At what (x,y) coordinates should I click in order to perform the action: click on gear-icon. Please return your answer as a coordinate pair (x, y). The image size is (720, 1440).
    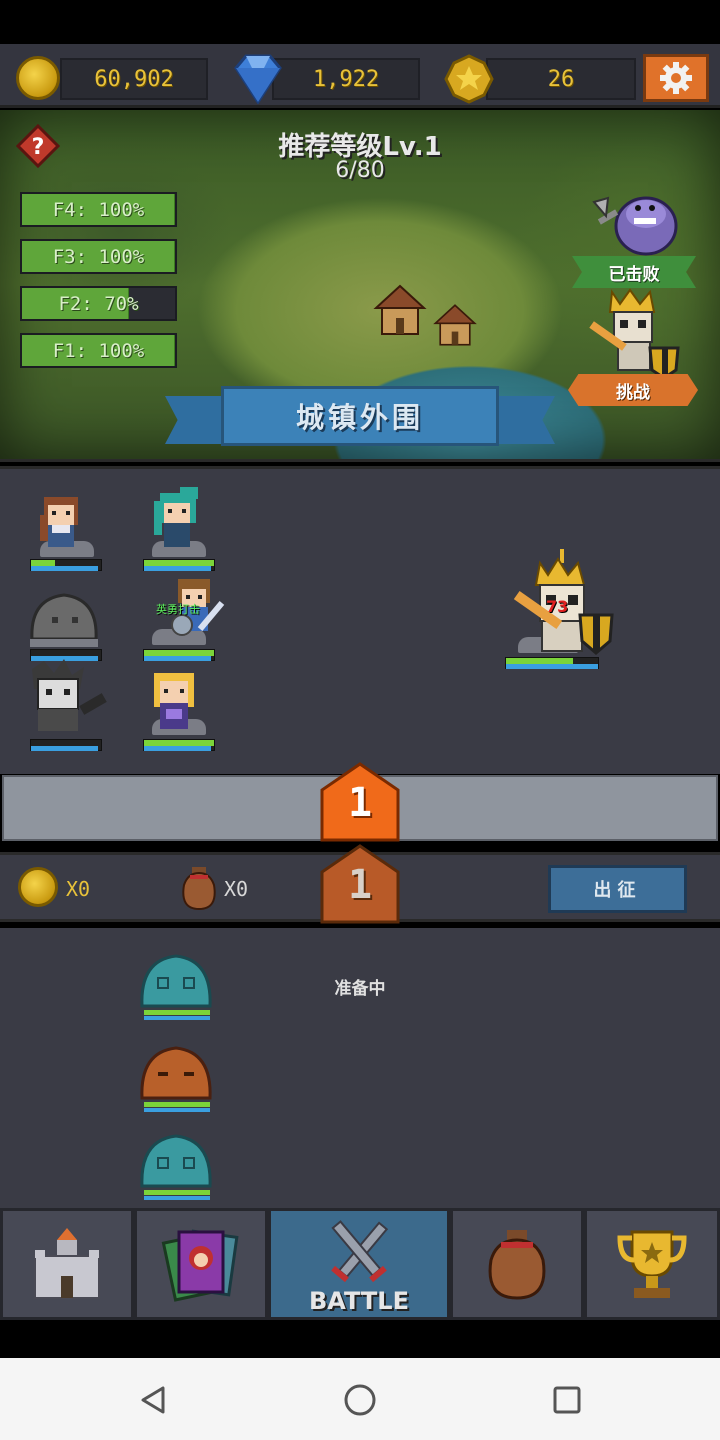
    Looking at the image, I should click on (676, 78).